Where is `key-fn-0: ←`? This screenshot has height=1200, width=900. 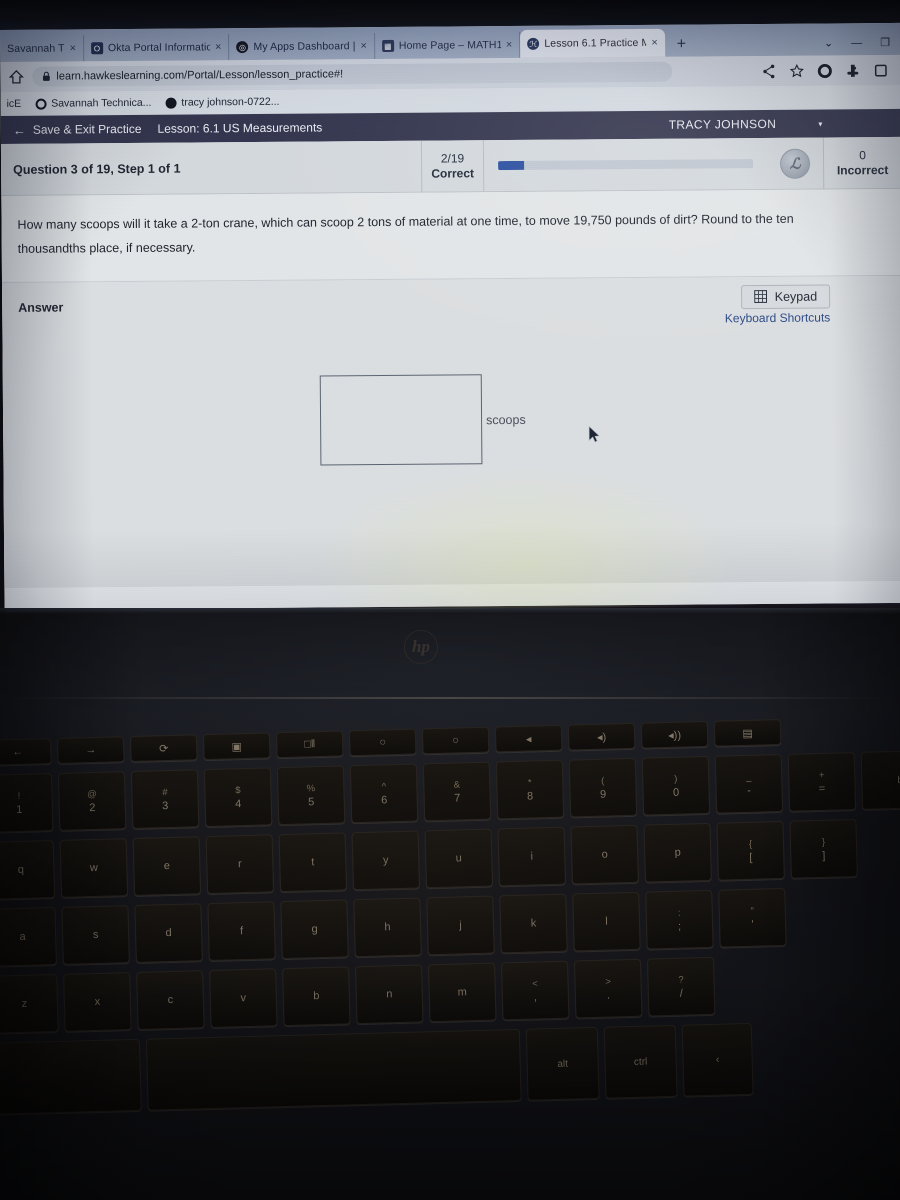 key-fn-0: ← is located at coordinates (26, 752).